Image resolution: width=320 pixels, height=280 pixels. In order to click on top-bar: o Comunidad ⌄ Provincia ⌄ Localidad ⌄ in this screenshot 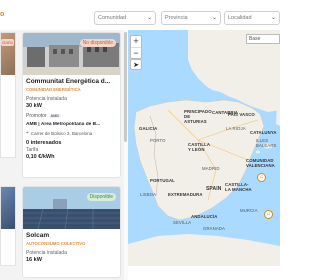, I will do `click(140, 15)`.